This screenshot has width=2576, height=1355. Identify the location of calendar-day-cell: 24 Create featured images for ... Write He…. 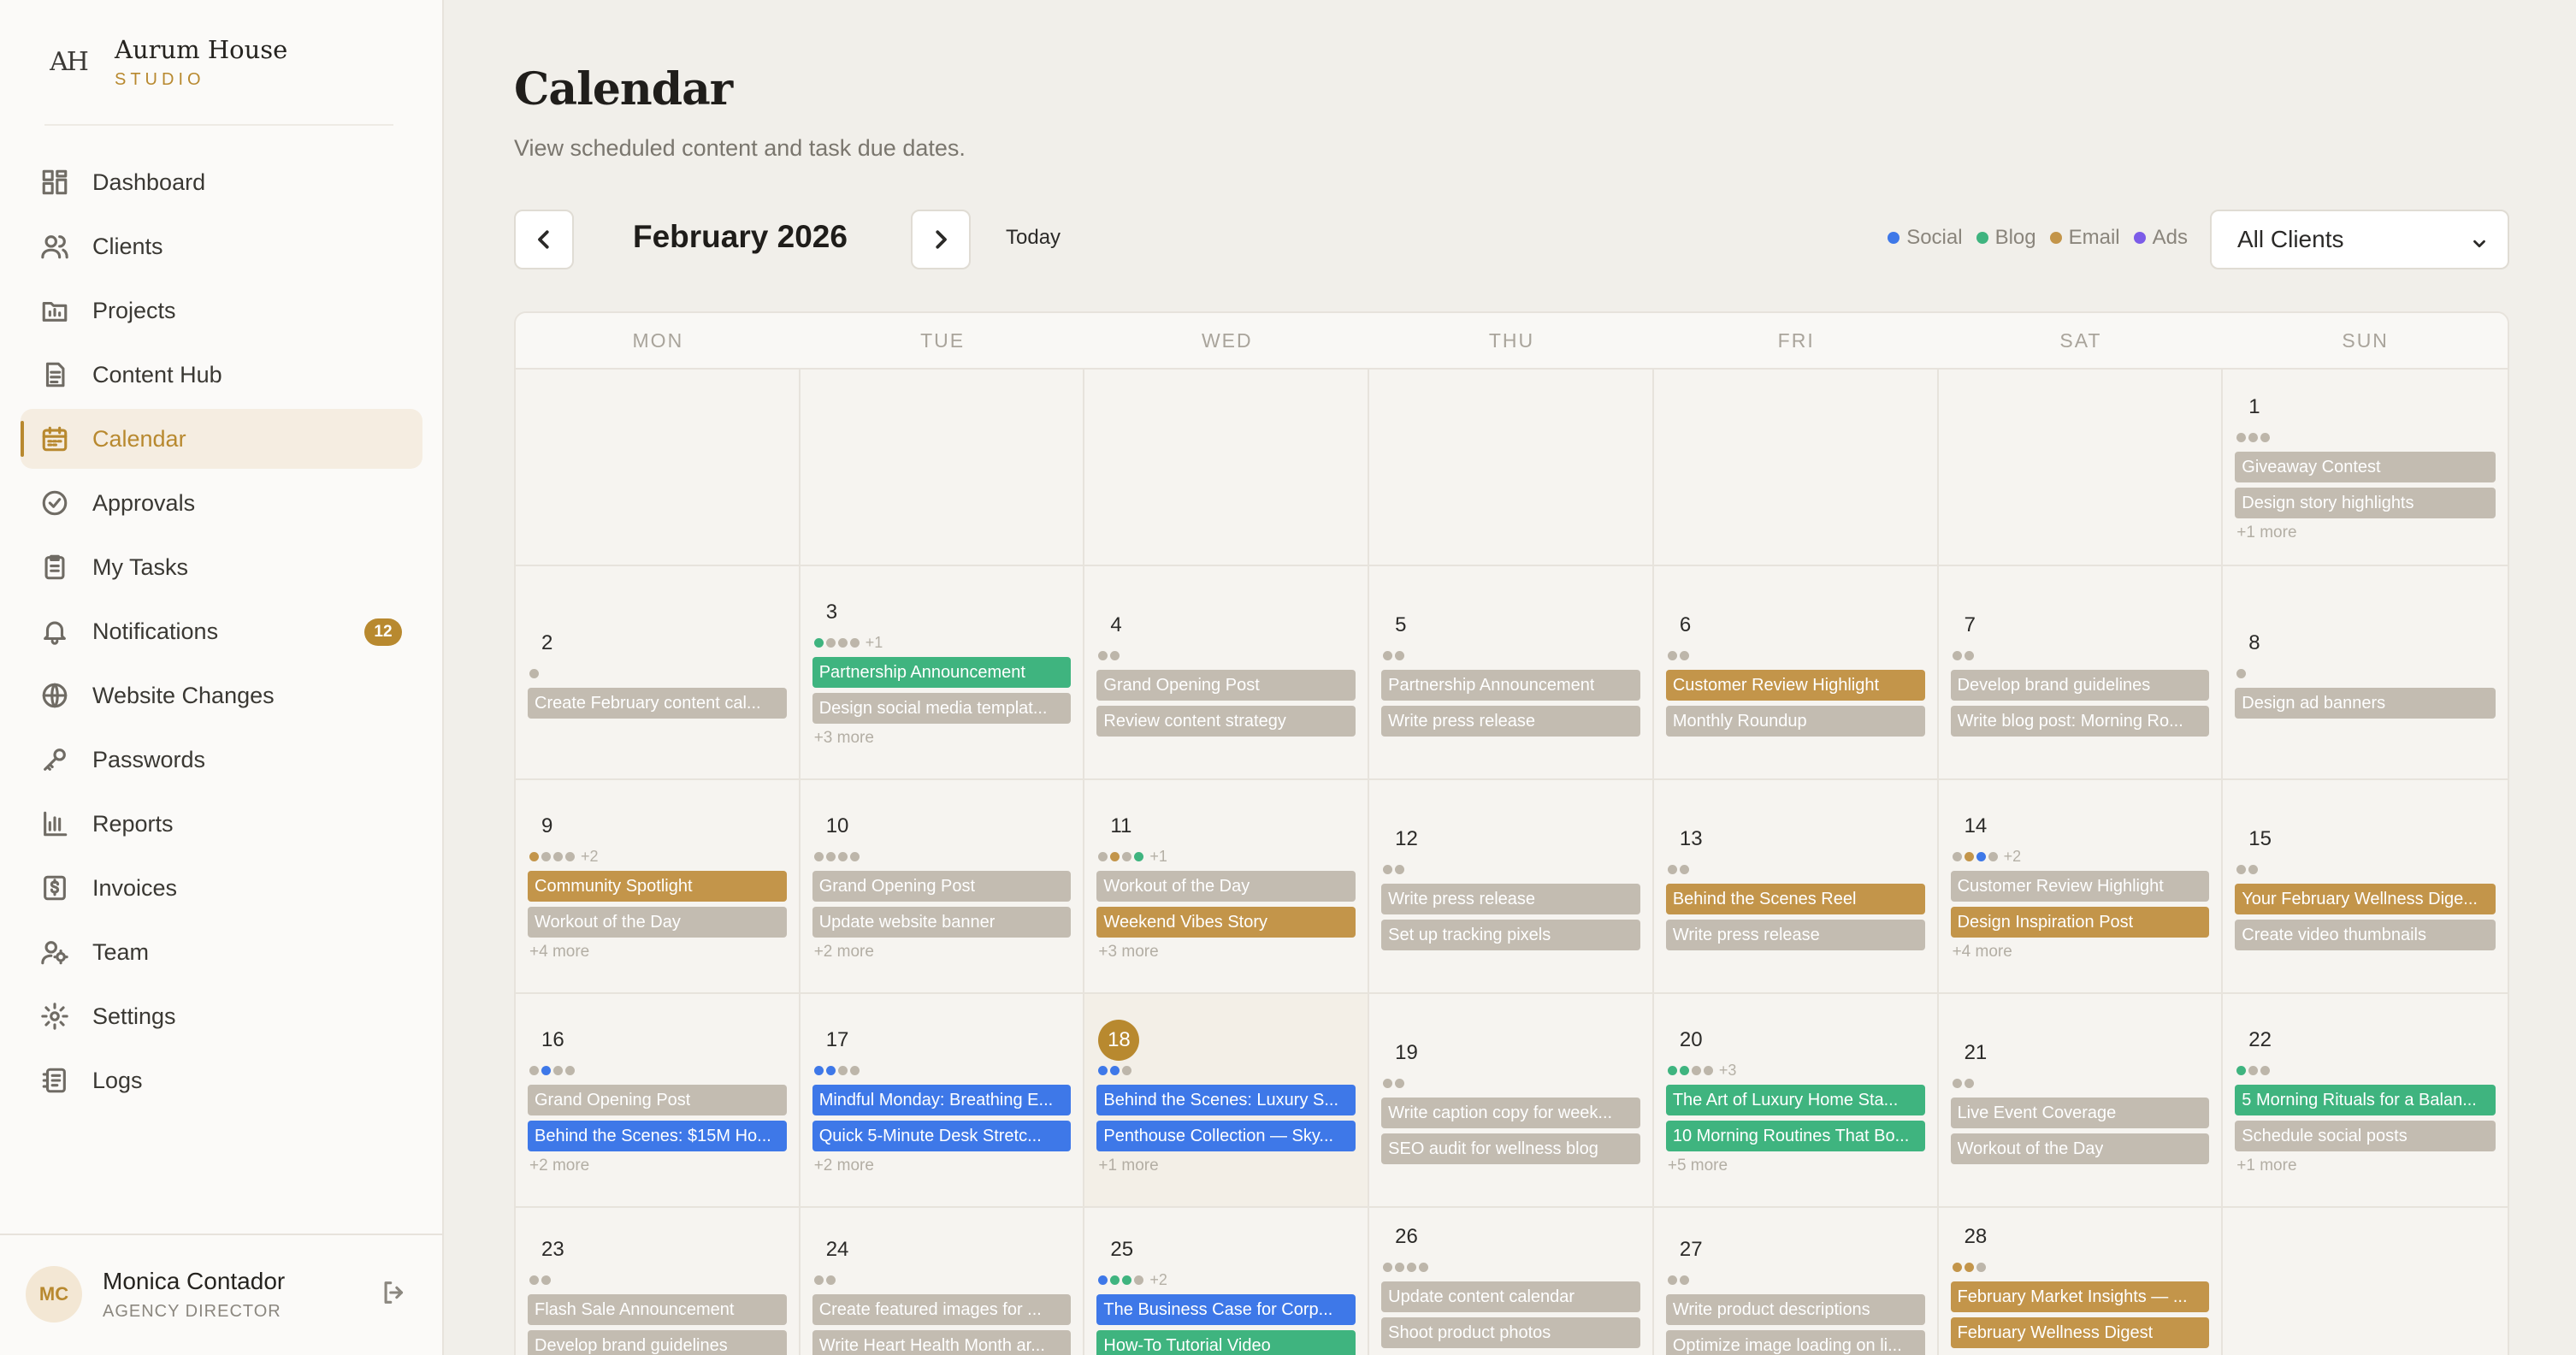
(943, 1281).